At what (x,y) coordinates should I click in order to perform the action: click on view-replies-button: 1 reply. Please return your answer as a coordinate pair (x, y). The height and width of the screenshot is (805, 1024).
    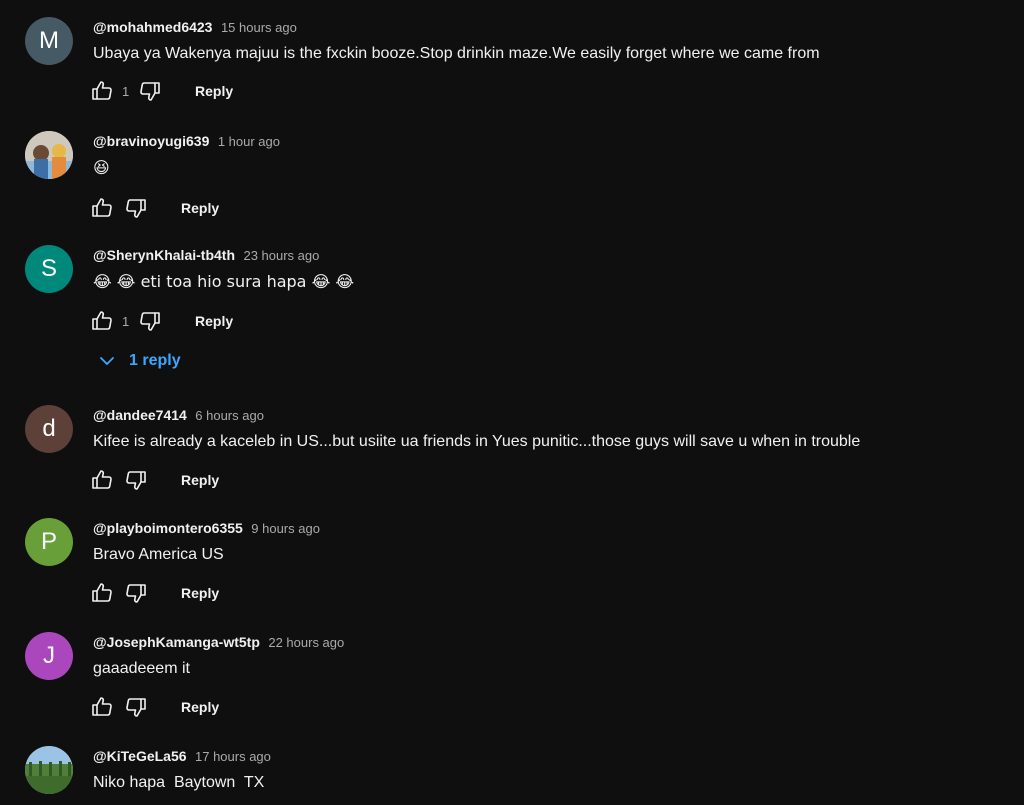
    Looking at the image, I should click on (139, 361).